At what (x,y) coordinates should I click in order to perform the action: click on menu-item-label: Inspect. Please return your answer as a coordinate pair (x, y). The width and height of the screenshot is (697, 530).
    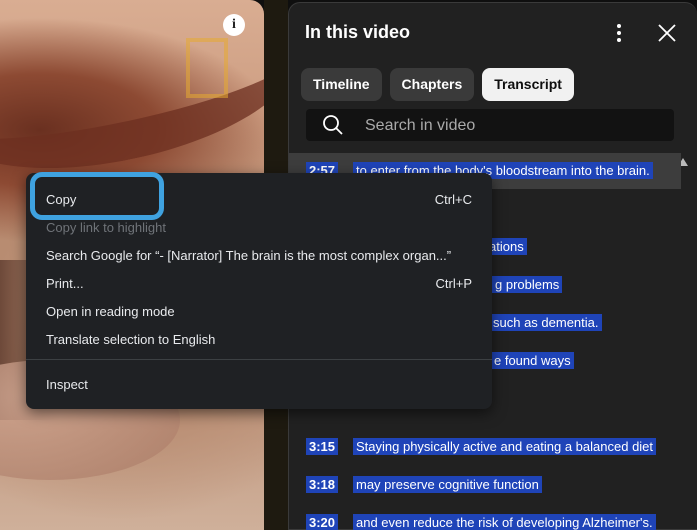
    Looking at the image, I should click on (67, 384).